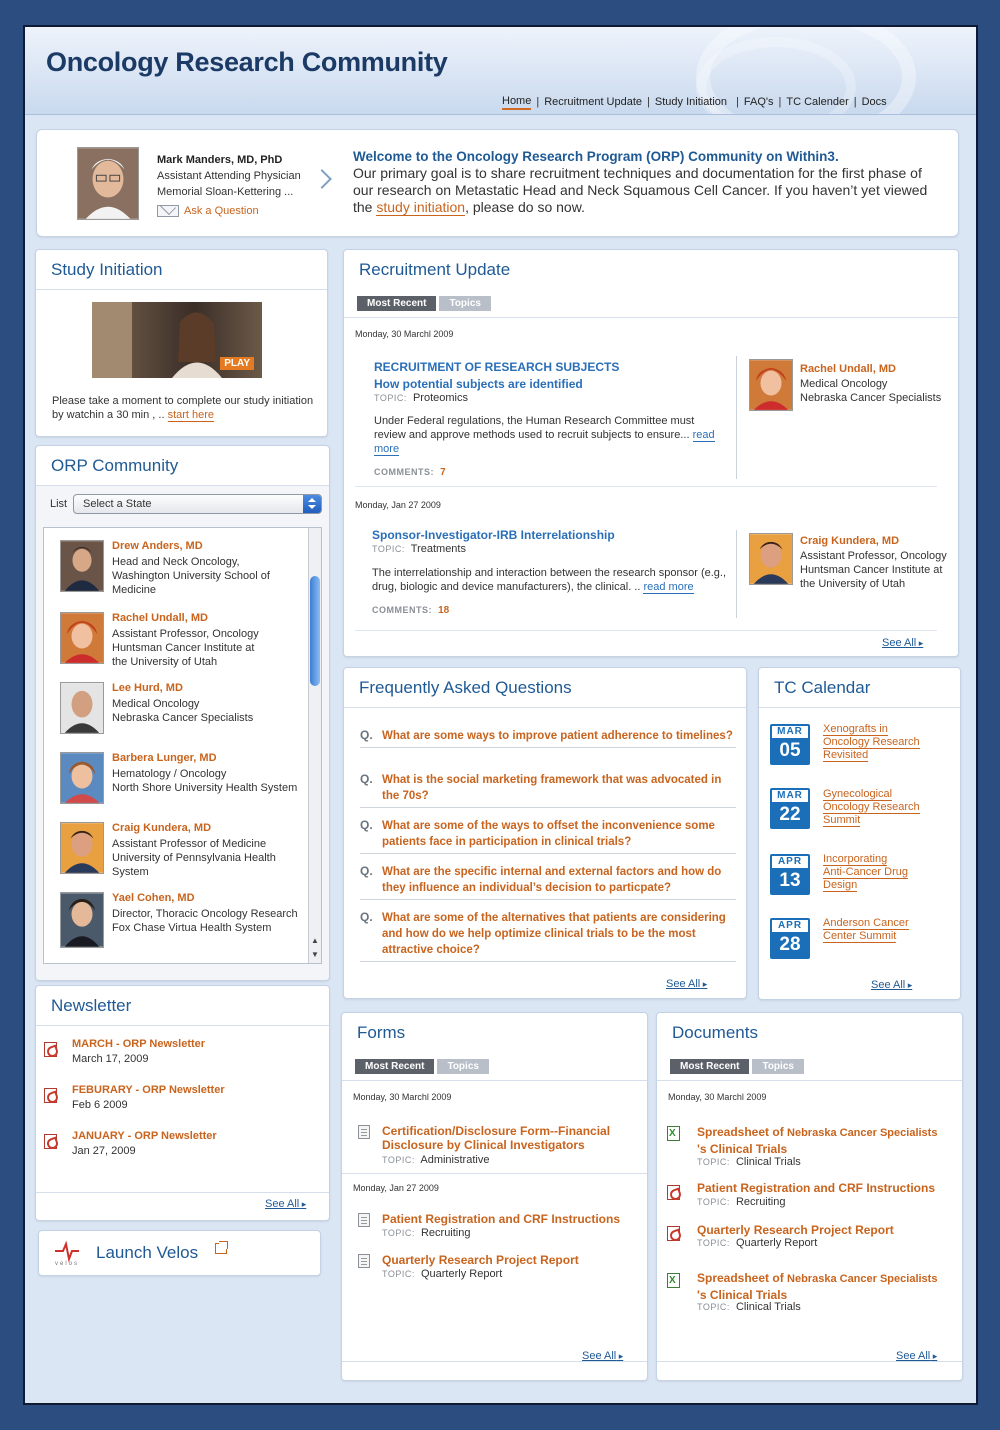 The height and width of the screenshot is (1430, 1000). What do you see at coordinates (197, 504) in the screenshot?
I see `state-select: Select a State` at bounding box center [197, 504].